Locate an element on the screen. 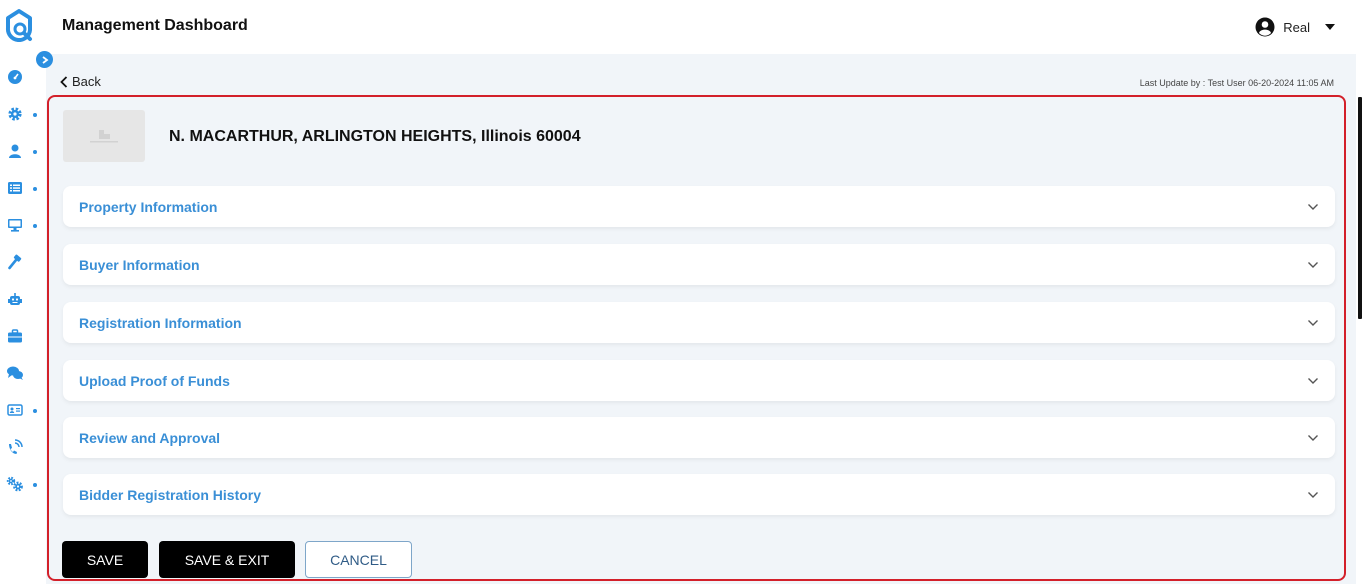 The height and width of the screenshot is (584, 1365). sidebar-item-auction is located at coordinates (15, 262).